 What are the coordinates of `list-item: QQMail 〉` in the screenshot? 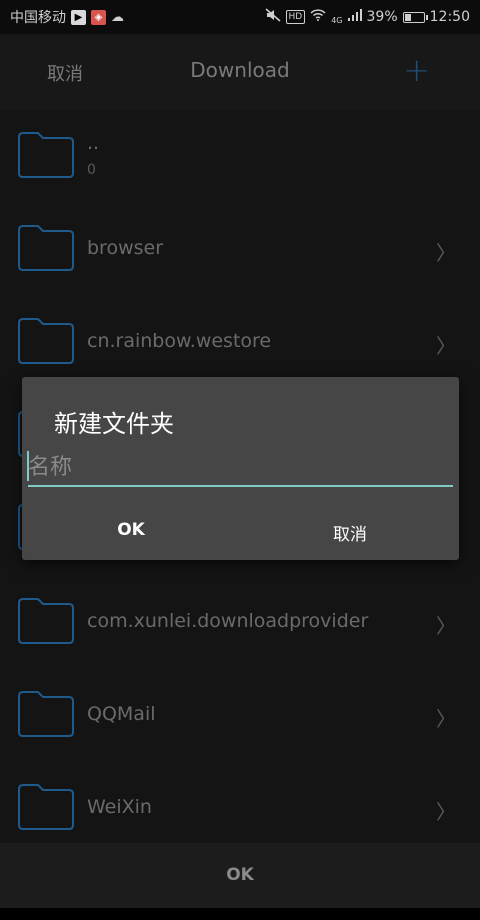 It's located at (240, 715).